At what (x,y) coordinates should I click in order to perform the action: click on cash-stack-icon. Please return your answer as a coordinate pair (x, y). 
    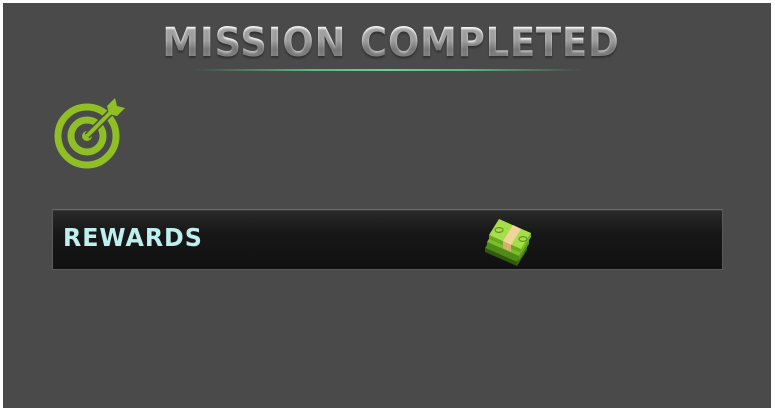
    Looking at the image, I should click on (507, 240).